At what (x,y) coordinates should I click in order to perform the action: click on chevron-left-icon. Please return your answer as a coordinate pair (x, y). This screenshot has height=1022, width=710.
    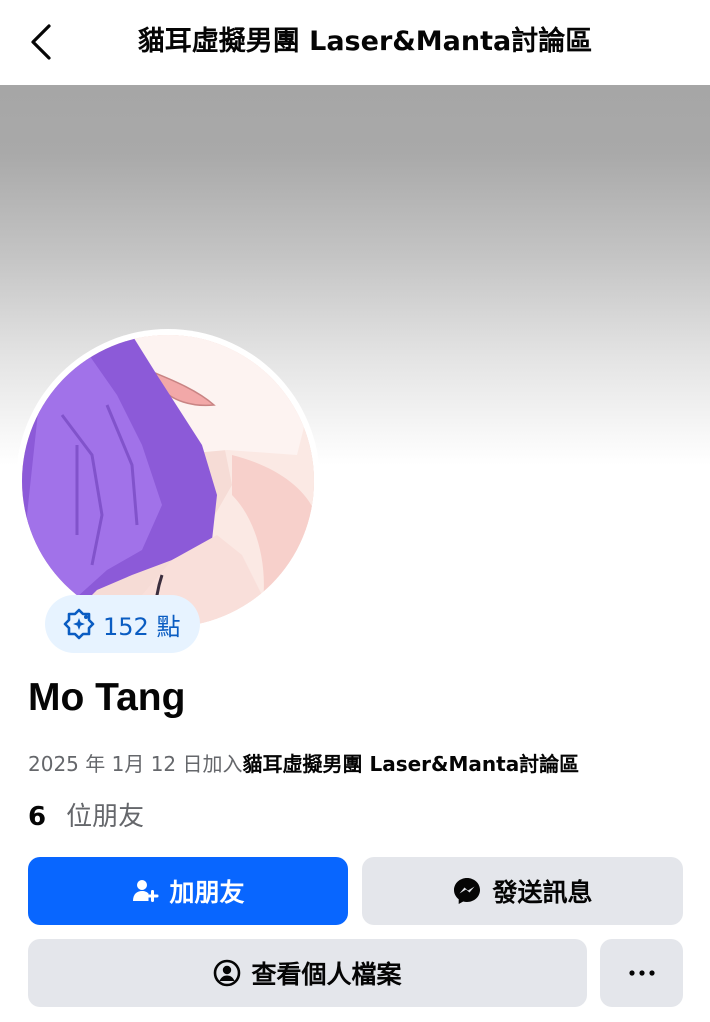
    Looking at the image, I should click on (41, 42).